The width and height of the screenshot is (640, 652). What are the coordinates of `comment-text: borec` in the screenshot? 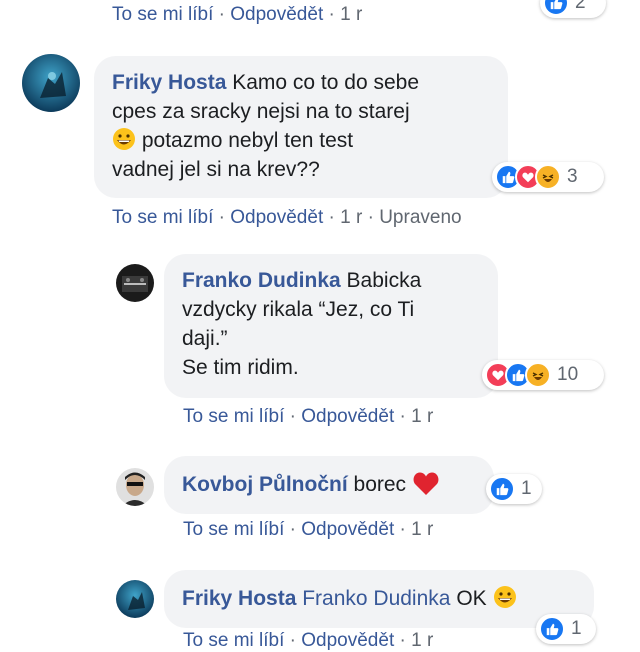 It's located at (380, 484).